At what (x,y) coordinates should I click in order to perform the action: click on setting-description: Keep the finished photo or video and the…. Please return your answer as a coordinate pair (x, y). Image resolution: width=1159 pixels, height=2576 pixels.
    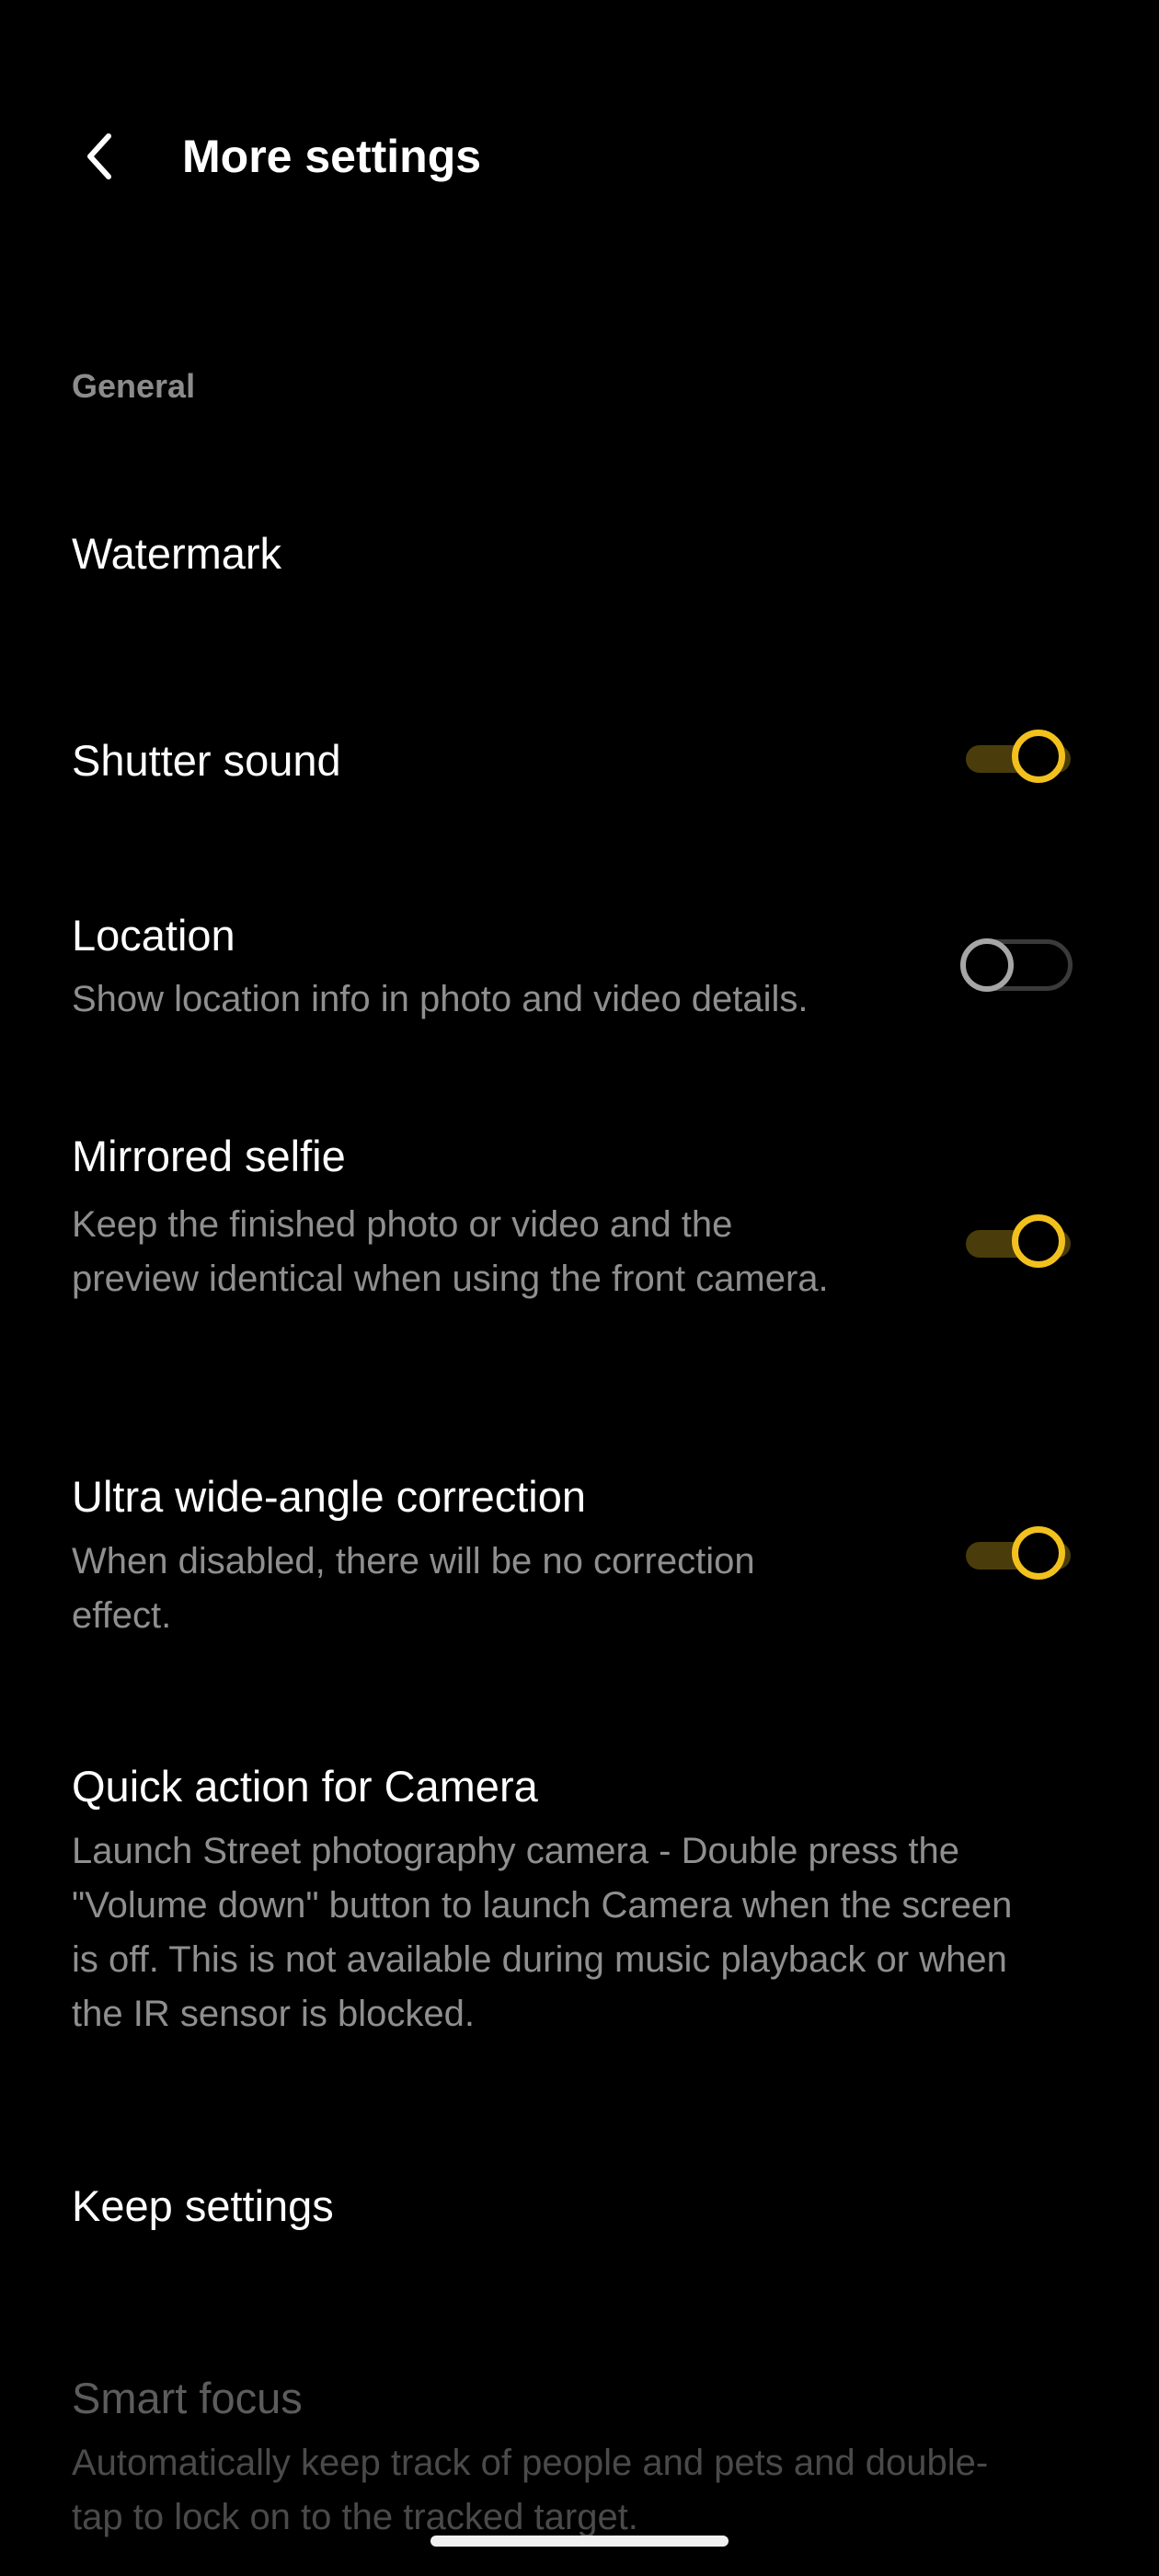
    Looking at the image, I should click on (450, 1251).